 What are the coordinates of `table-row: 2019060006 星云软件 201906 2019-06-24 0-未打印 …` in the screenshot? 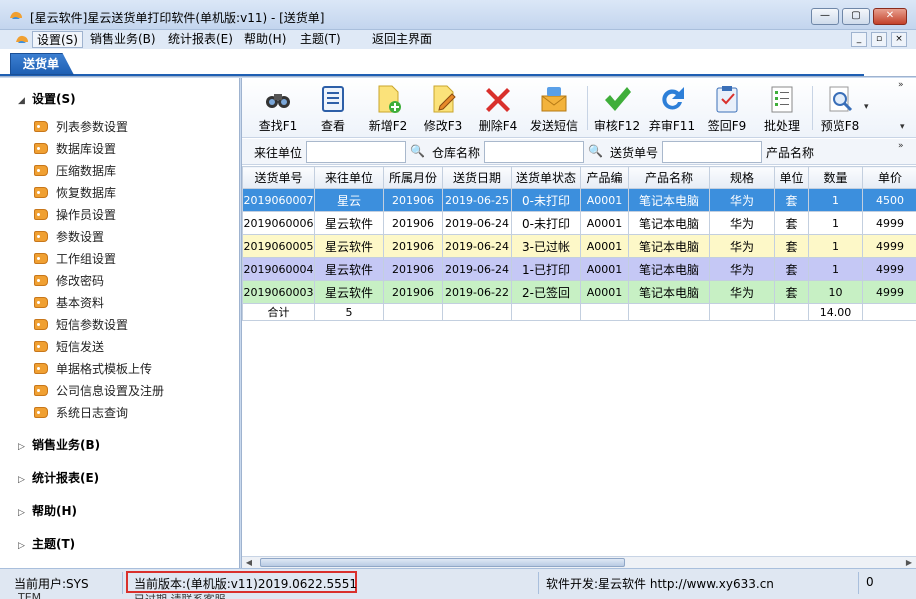 It's located at (579, 223).